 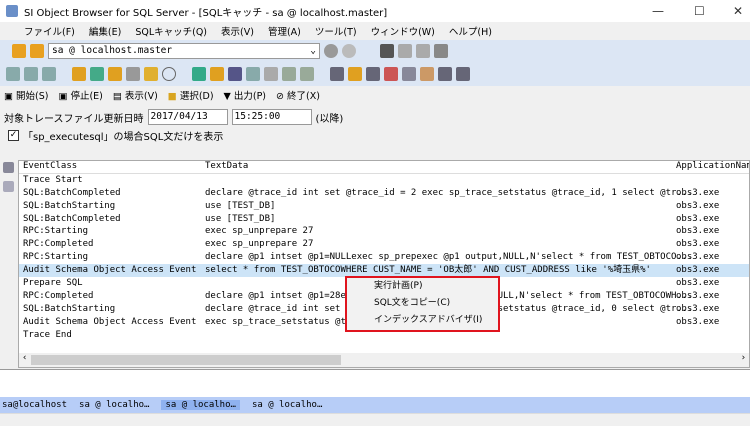 I want to click on connection-toolbar: sa @ localhost.master ⌄, so click(x=375, y=51).